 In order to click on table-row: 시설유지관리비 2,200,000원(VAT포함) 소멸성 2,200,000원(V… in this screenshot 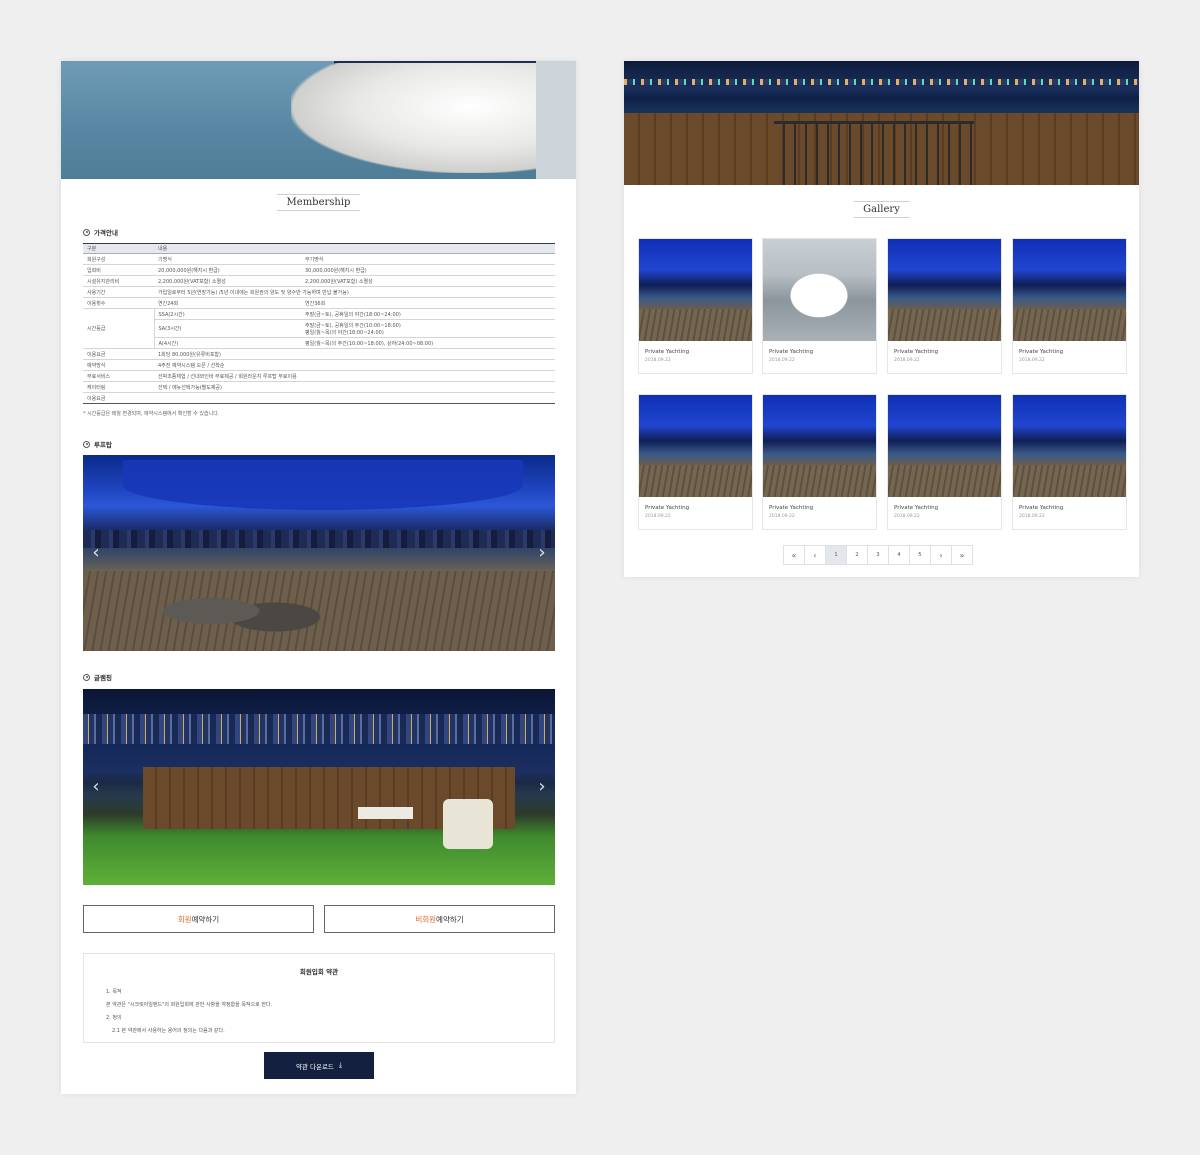, I will do `click(319, 281)`.